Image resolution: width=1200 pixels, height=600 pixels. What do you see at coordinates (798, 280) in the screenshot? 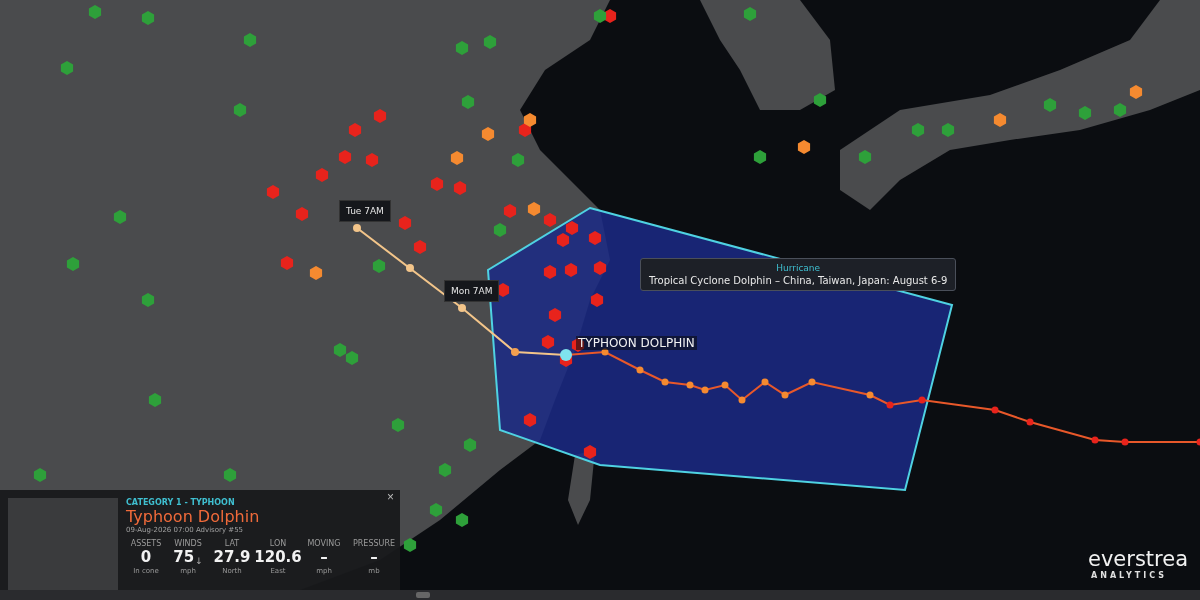
I see `tooltip-title: Tropical Cyclone Dolphin – China, Taiwan, Japan: August 6-9` at bounding box center [798, 280].